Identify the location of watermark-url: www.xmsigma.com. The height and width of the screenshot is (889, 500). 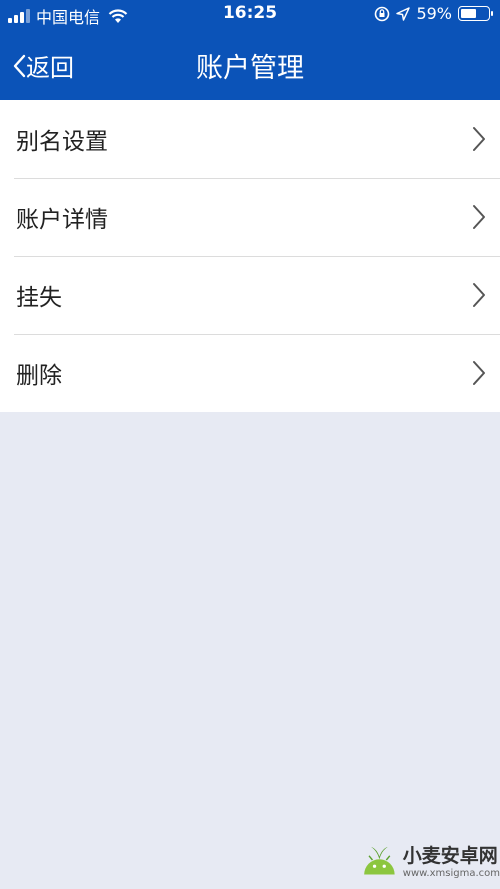
(451, 873).